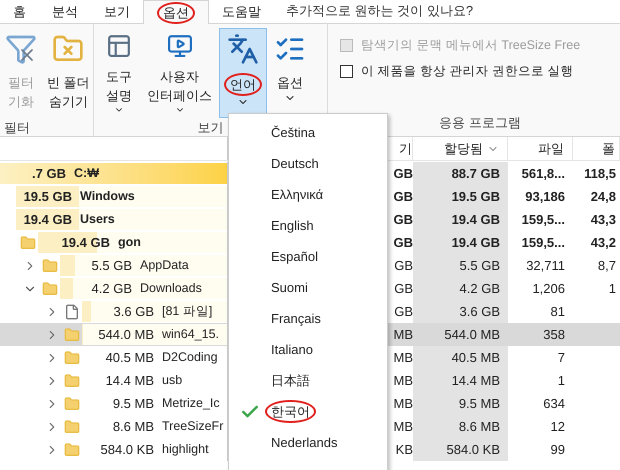 Image resolution: width=620 pixels, height=470 pixels. Describe the element at coordinates (133, 403) in the screenshot. I see `size-text: 9.5 MB` at that location.